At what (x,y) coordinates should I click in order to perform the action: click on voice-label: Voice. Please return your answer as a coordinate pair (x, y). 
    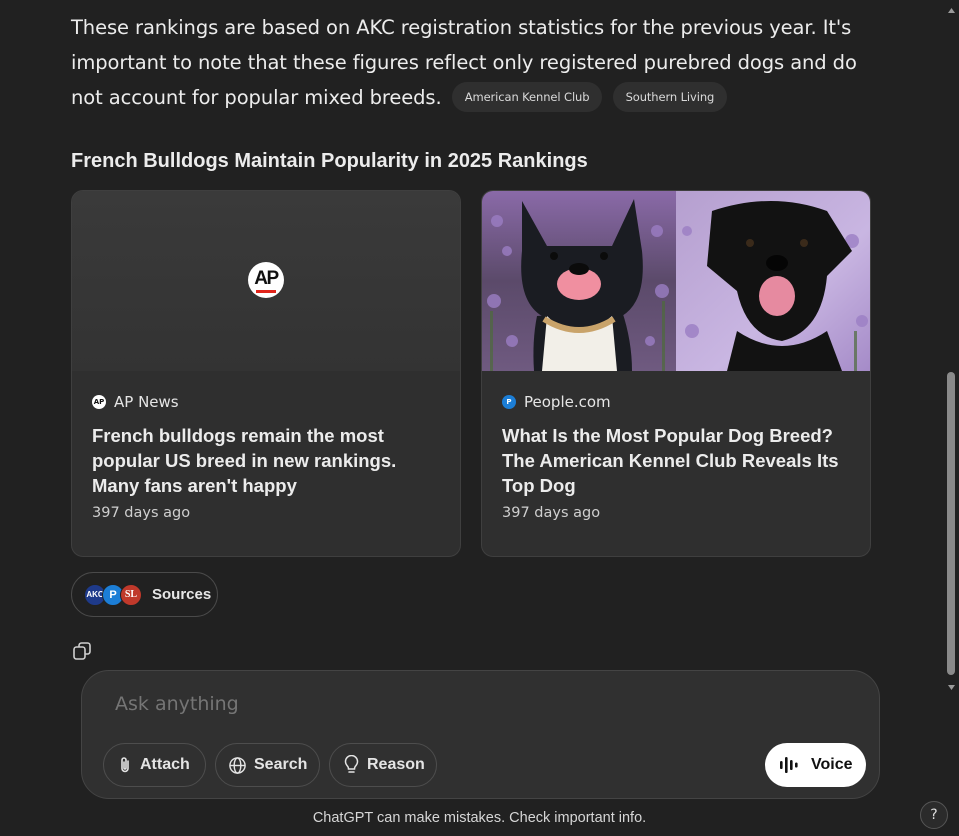
    Looking at the image, I should click on (832, 764).